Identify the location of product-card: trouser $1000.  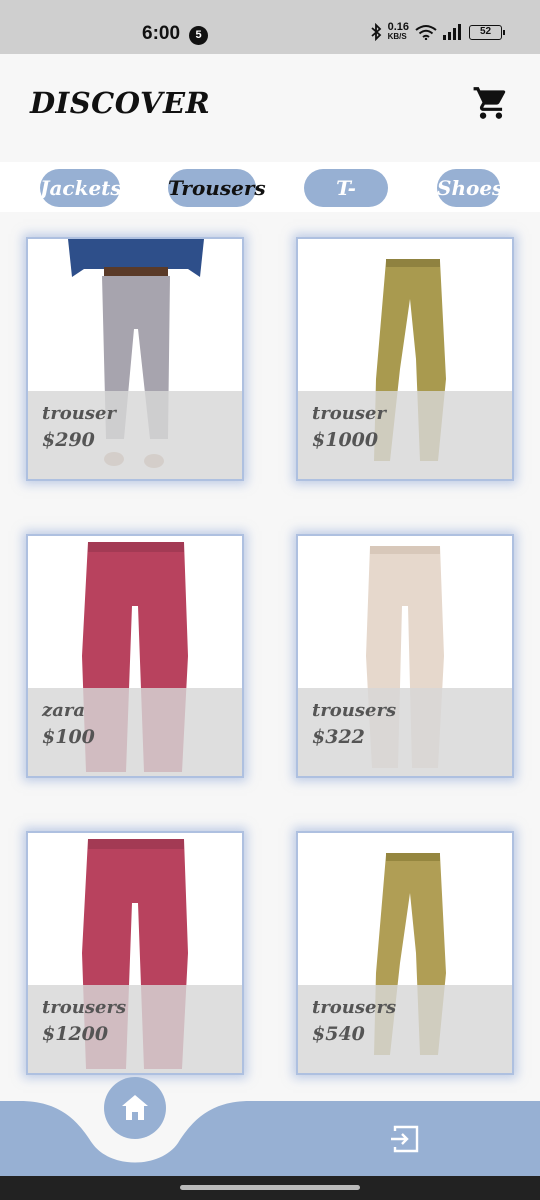
(405, 359).